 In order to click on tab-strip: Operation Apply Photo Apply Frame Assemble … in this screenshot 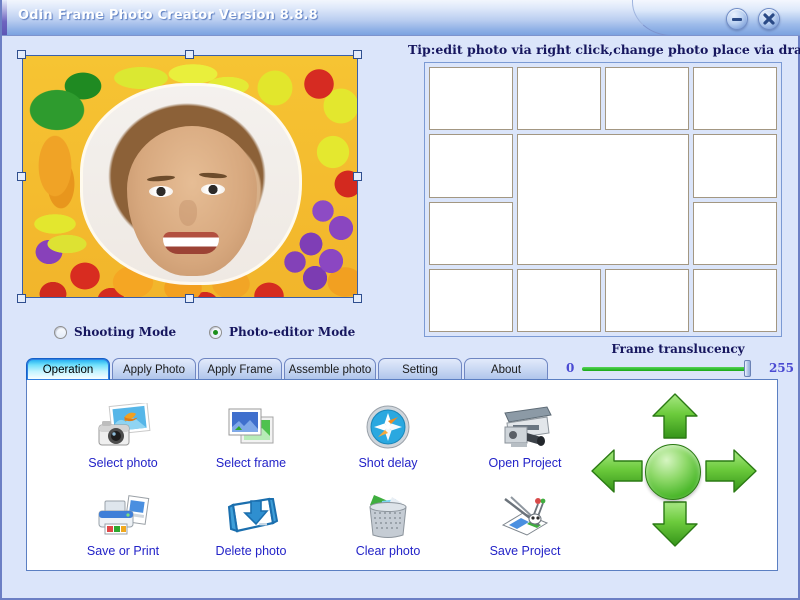, I will do `click(296, 369)`.